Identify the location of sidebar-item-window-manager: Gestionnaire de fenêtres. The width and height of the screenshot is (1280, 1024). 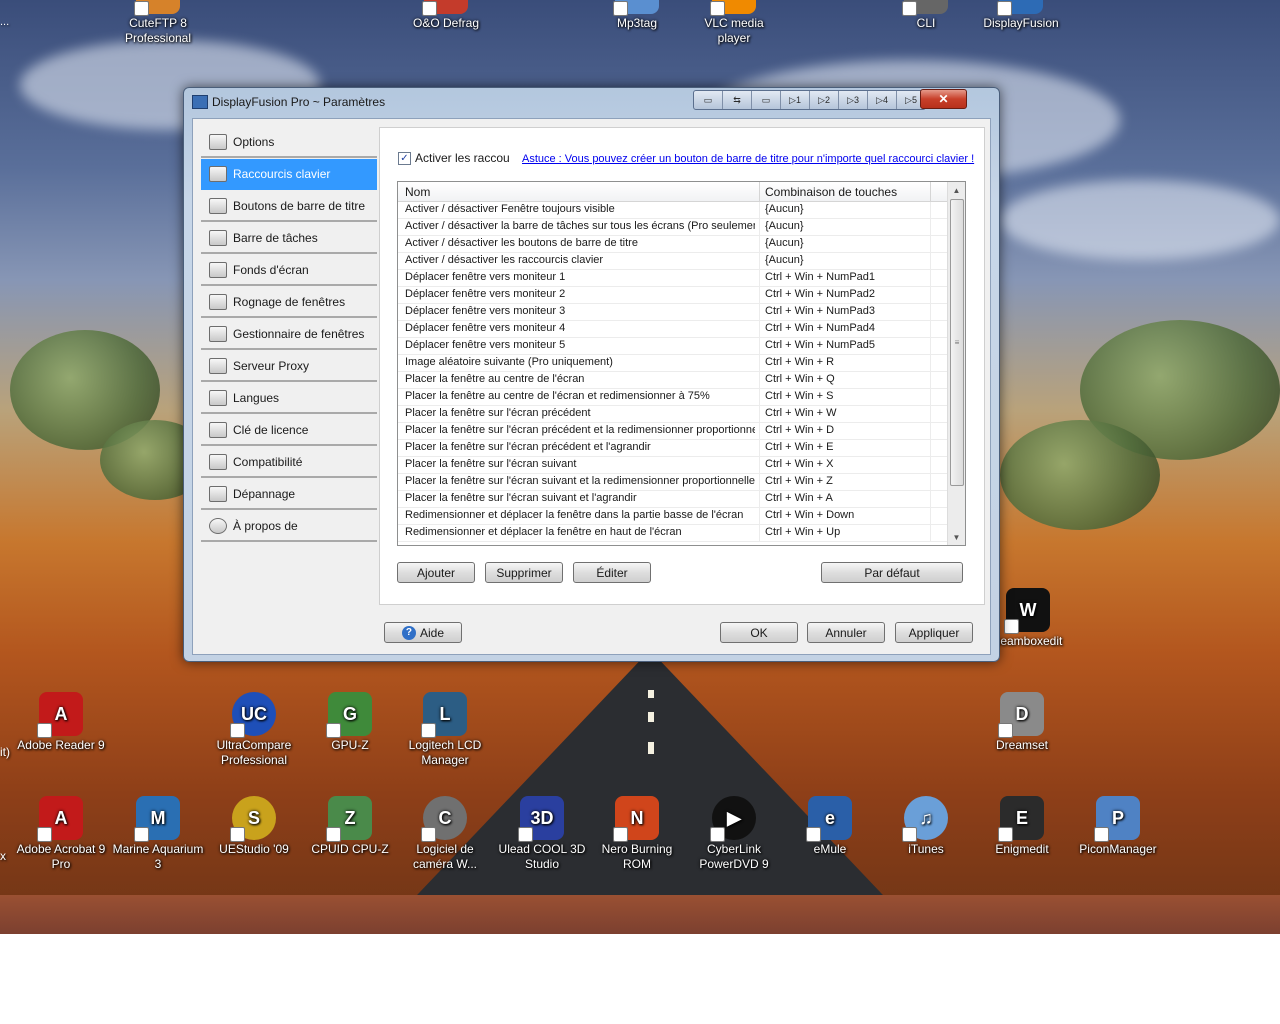
(289, 334).